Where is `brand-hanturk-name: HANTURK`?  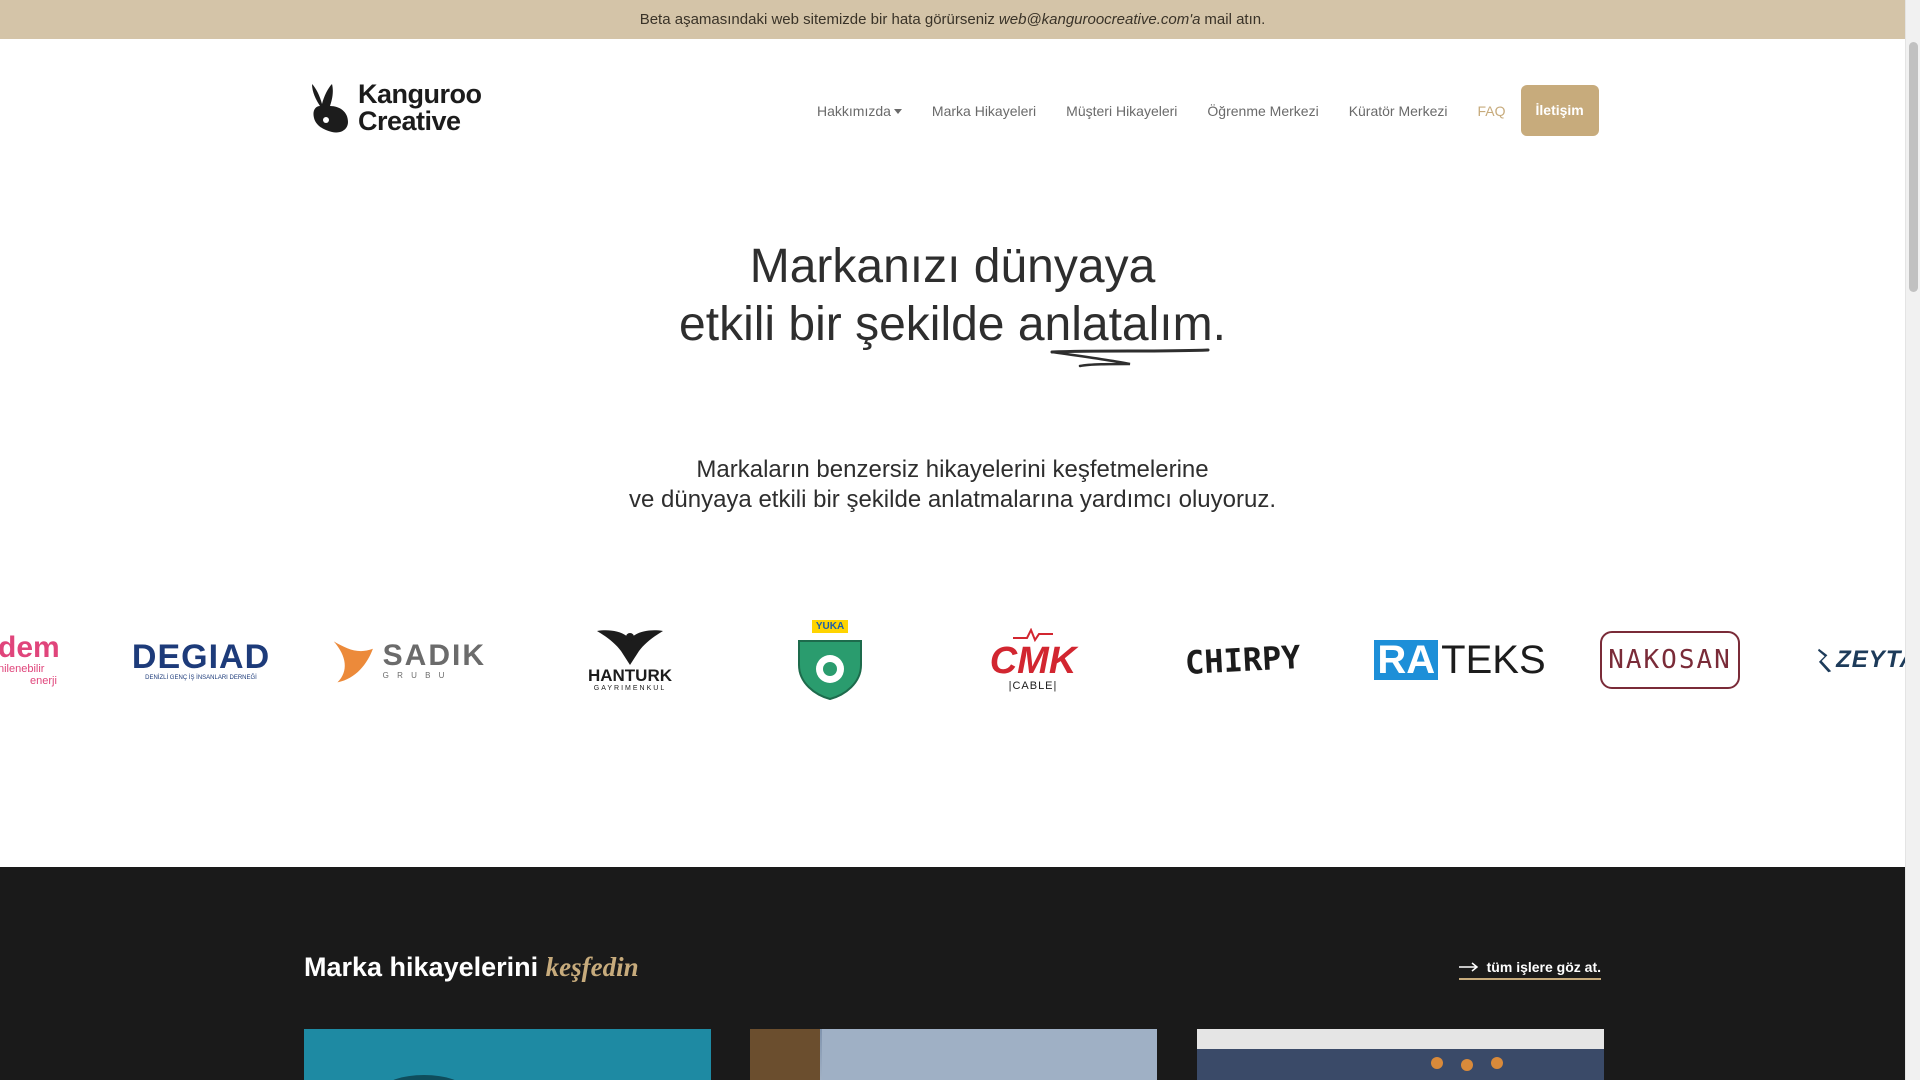 brand-hanturk-name: HANTURK is located at coordinates (630, 675).